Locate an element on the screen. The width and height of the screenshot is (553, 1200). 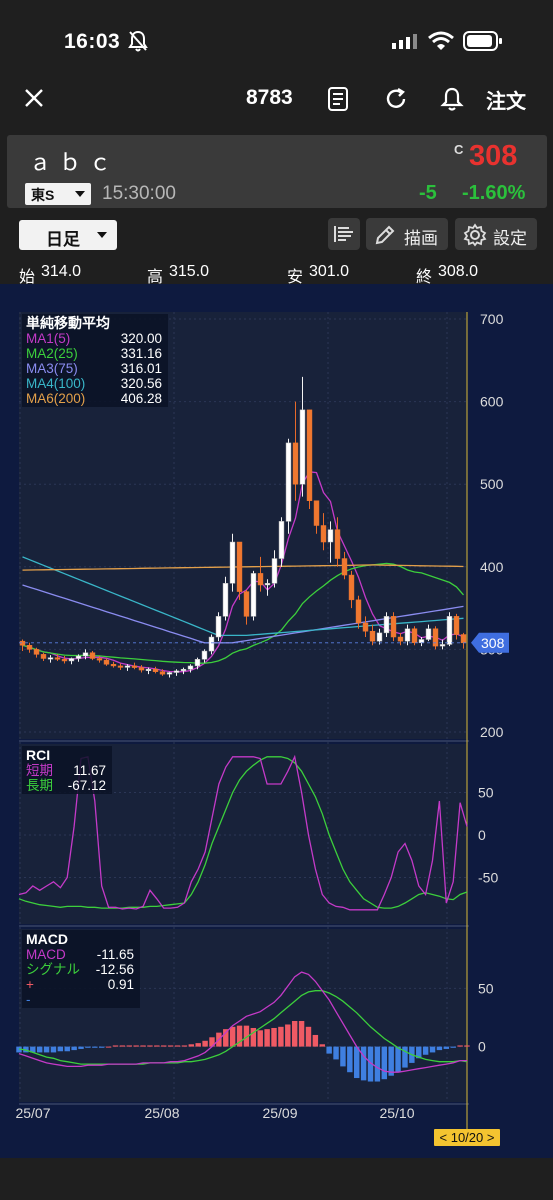
stock-name: ａｂｃ is located at coordinates (74, 163).